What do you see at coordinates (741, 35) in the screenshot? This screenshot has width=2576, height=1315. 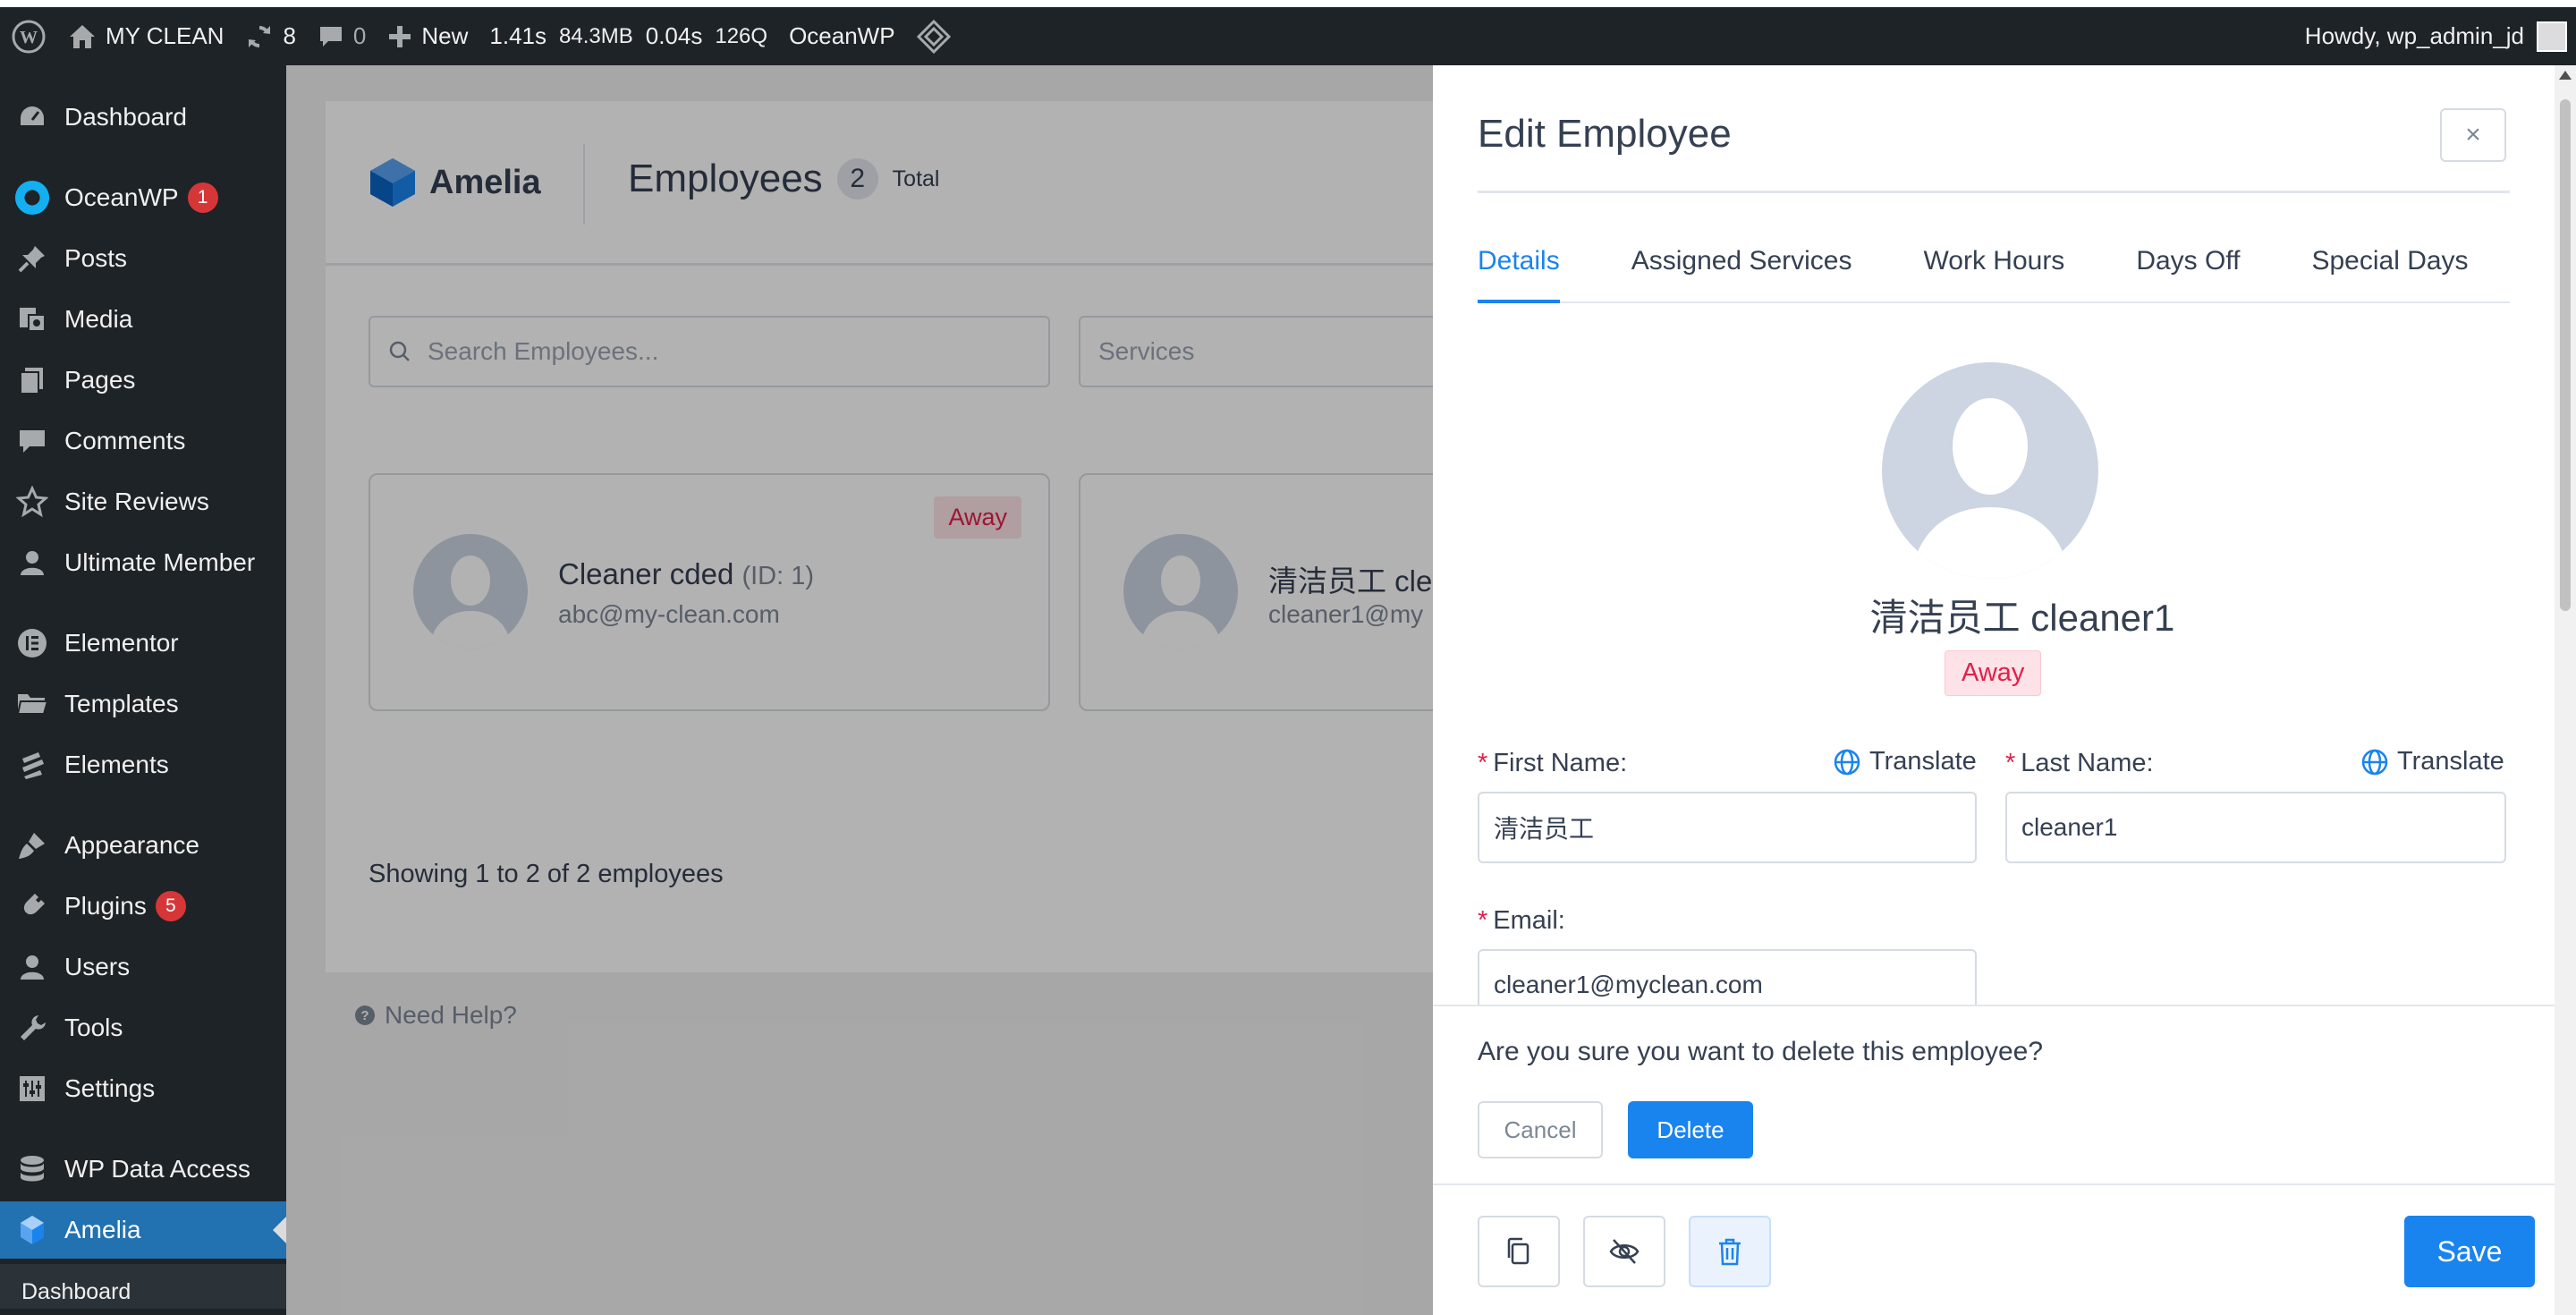 I see `qm-queries: 126Q` at bounding box center [741, 35].